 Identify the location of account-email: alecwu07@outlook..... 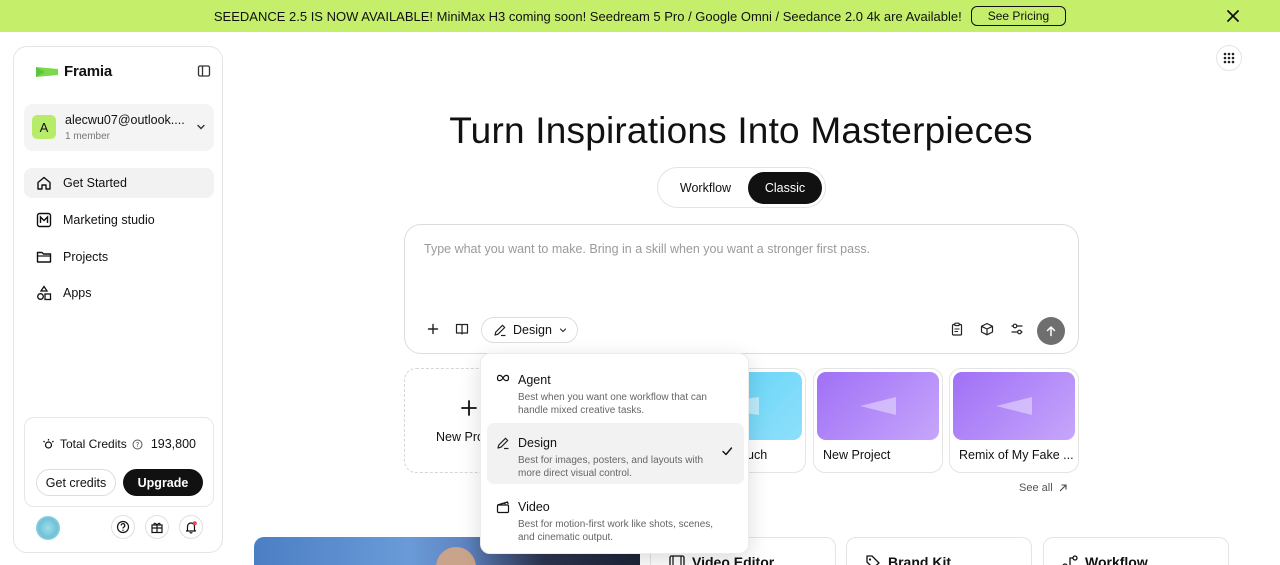
(125, 120).